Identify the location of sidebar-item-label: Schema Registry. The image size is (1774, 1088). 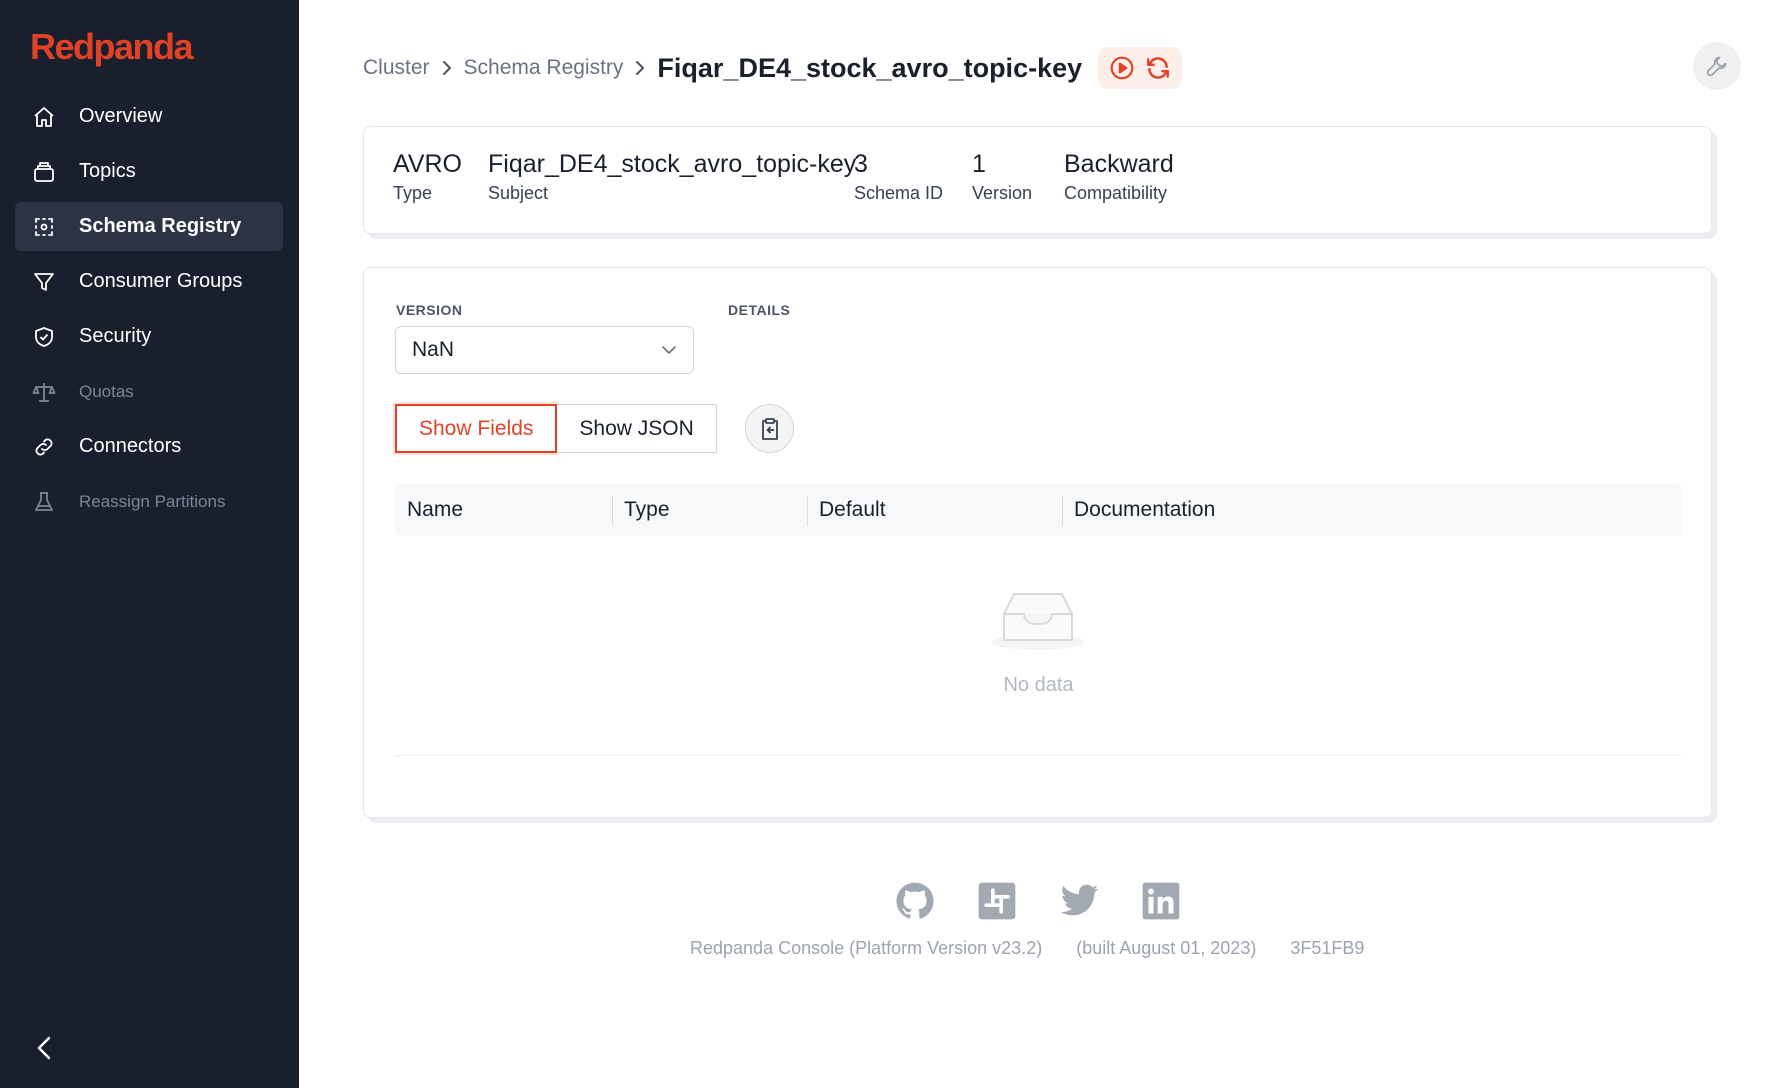
(160, 226).